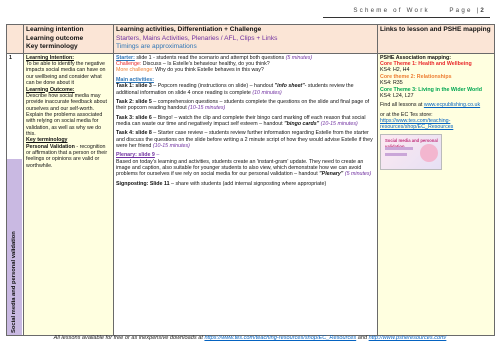  What do you see at coordinates (10, 57) in the screenshot?
I see `lesson-number: 1` at bounding box center [10, 57].